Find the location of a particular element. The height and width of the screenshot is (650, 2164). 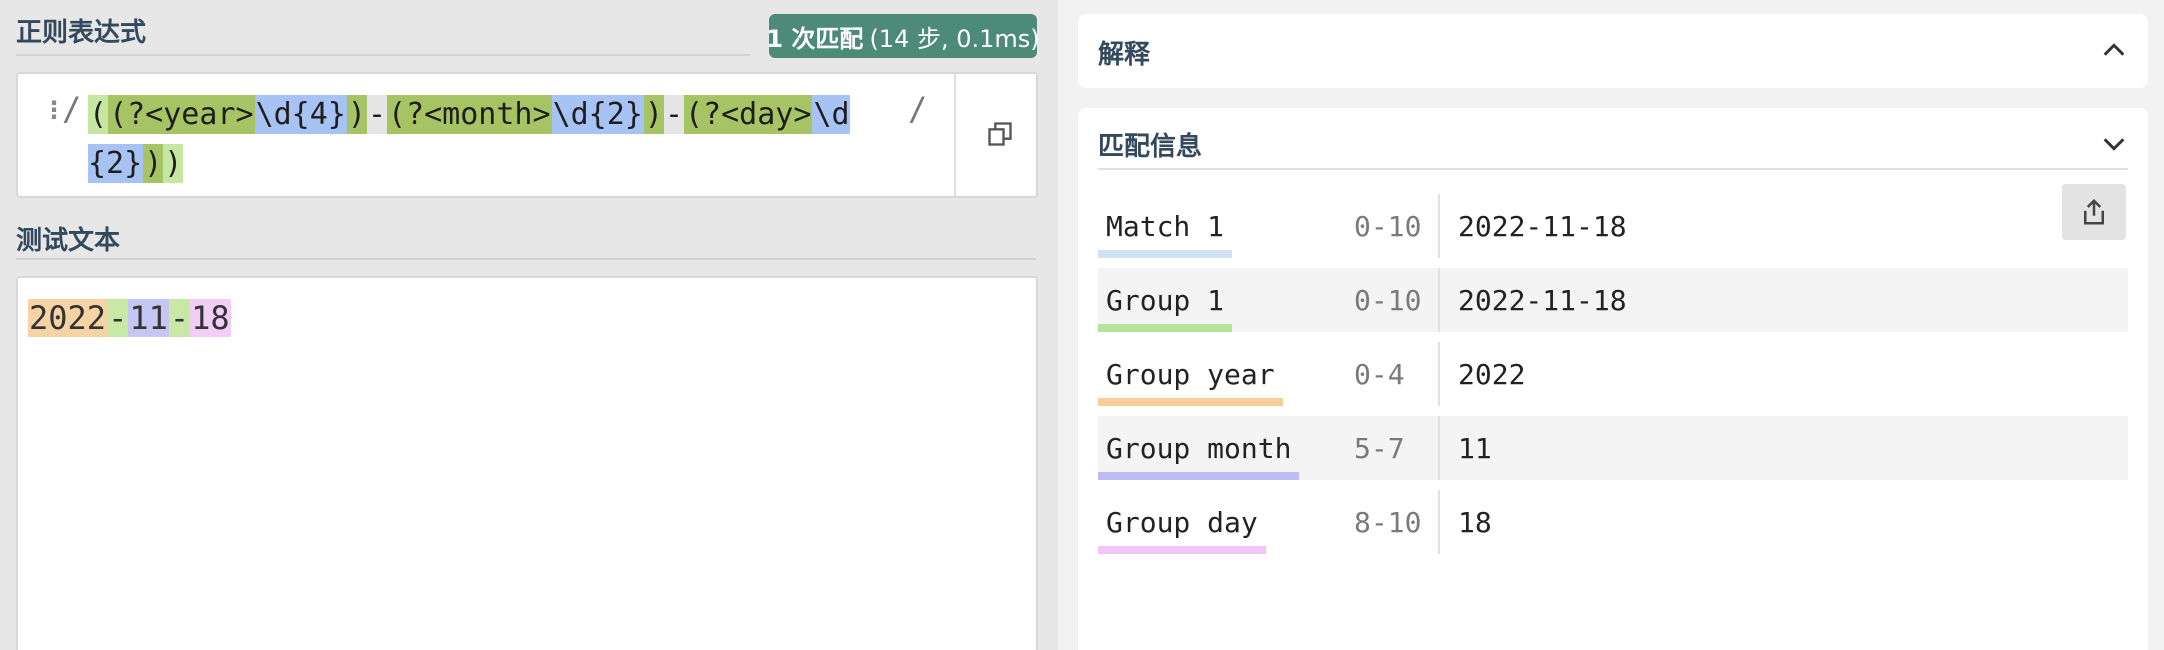

group-range: 8-10 is located at coordinates (1388, 522).